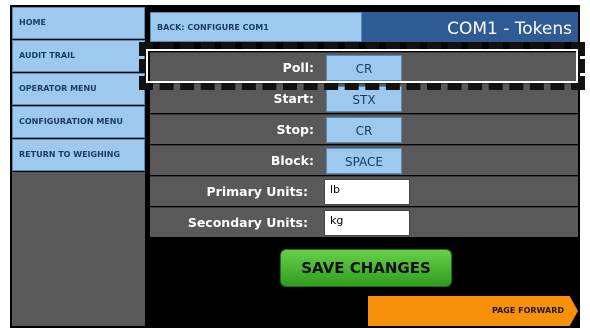 Image resolution: width=590 pixels, height=329 pixels. Describe the element at coordinates (78, 56) in the screenshot. I see `nav-audit-trail-button: AUDIT TRAIL` at that location.